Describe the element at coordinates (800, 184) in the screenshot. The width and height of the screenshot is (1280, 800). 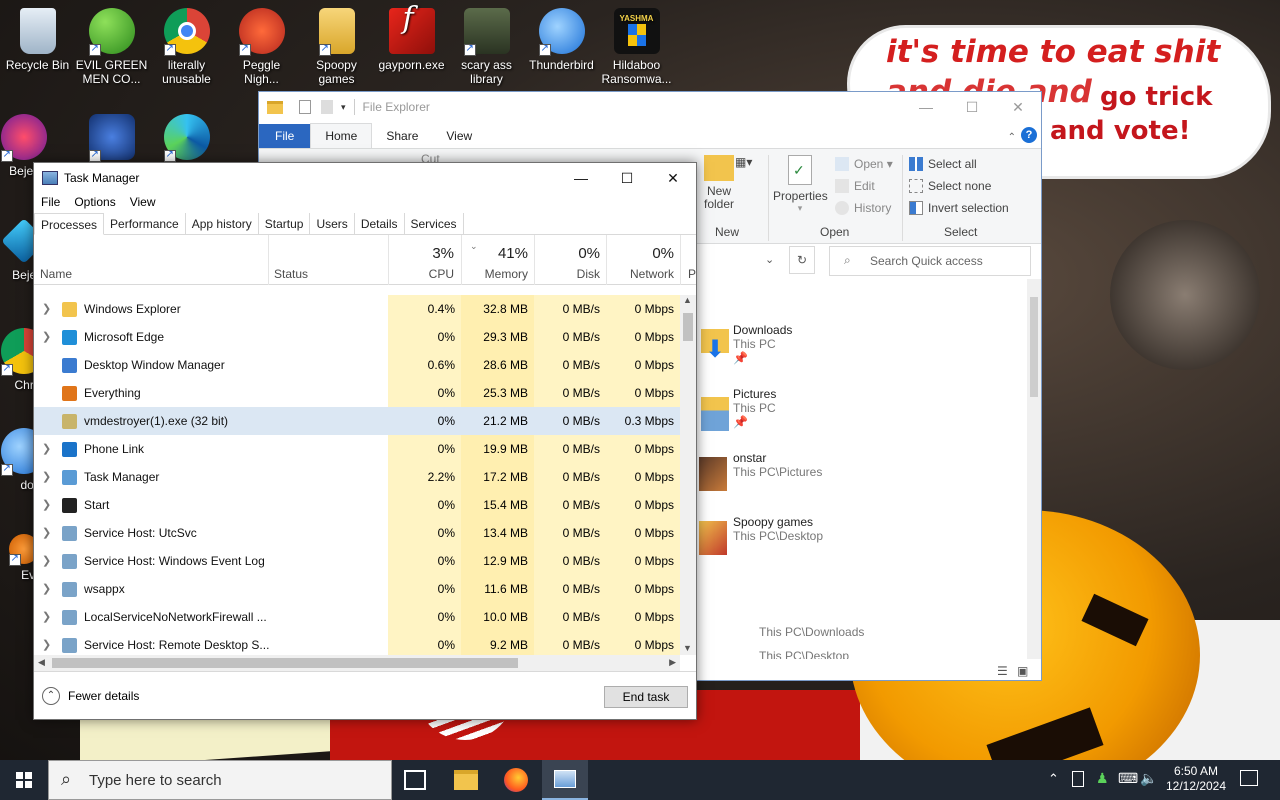
I see `properties-button: ✓ Properties ▾` at that location.